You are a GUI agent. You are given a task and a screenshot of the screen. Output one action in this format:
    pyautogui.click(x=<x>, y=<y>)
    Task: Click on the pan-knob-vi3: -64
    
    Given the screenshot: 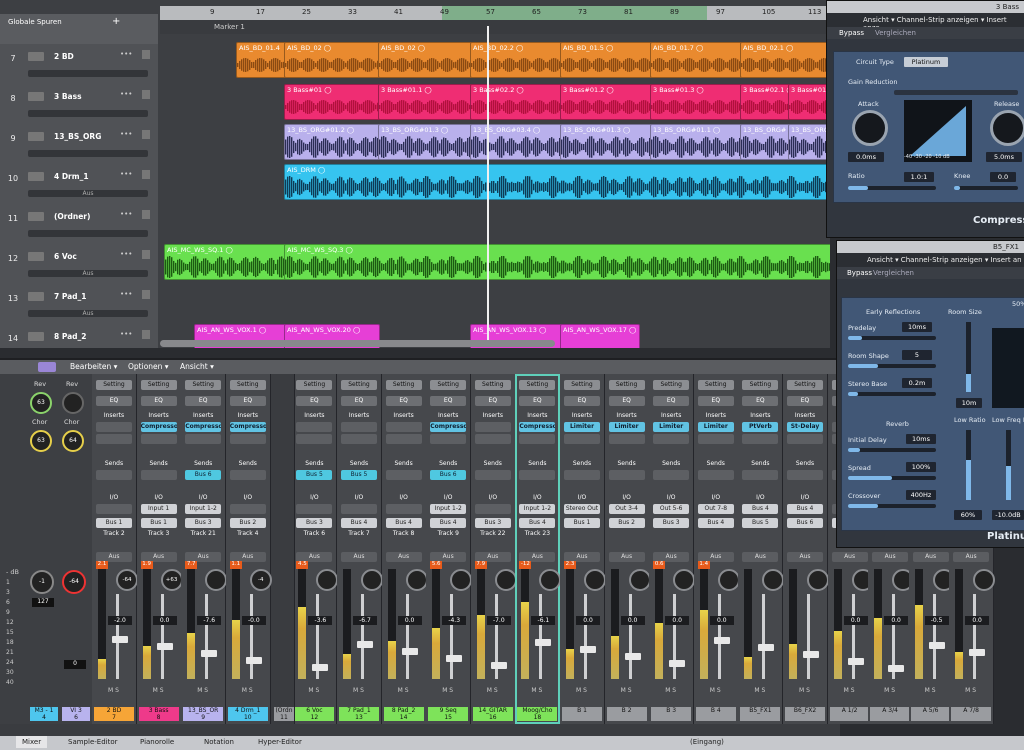 What is the action you would take?
    pyautogui.click(x=74, y=582)
    